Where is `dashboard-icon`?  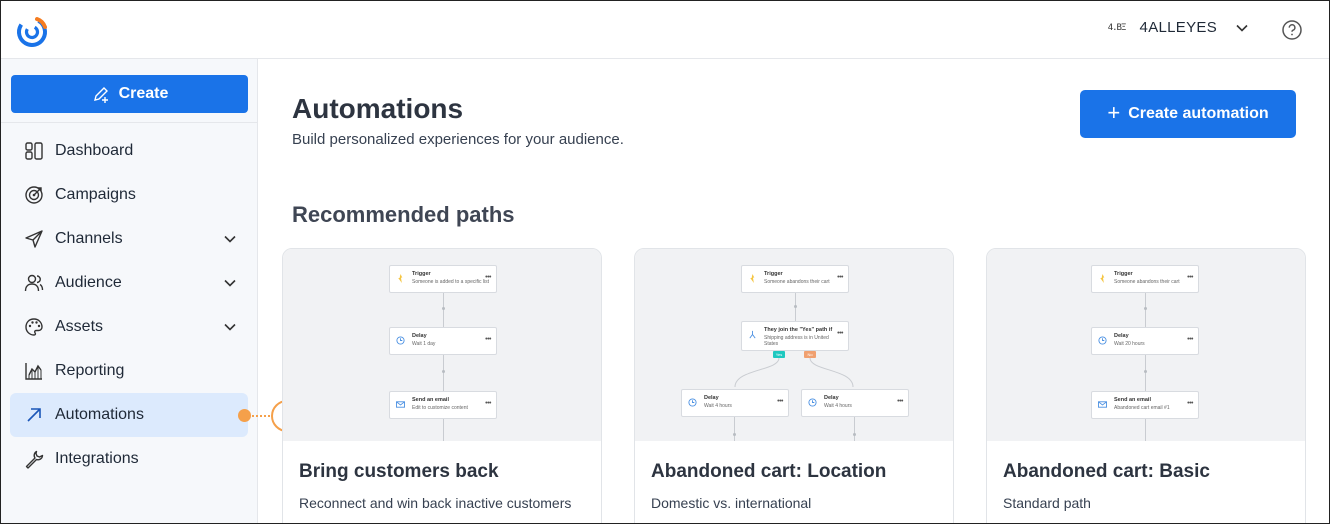
dashboard-icon is located at coordinates (34, 151).